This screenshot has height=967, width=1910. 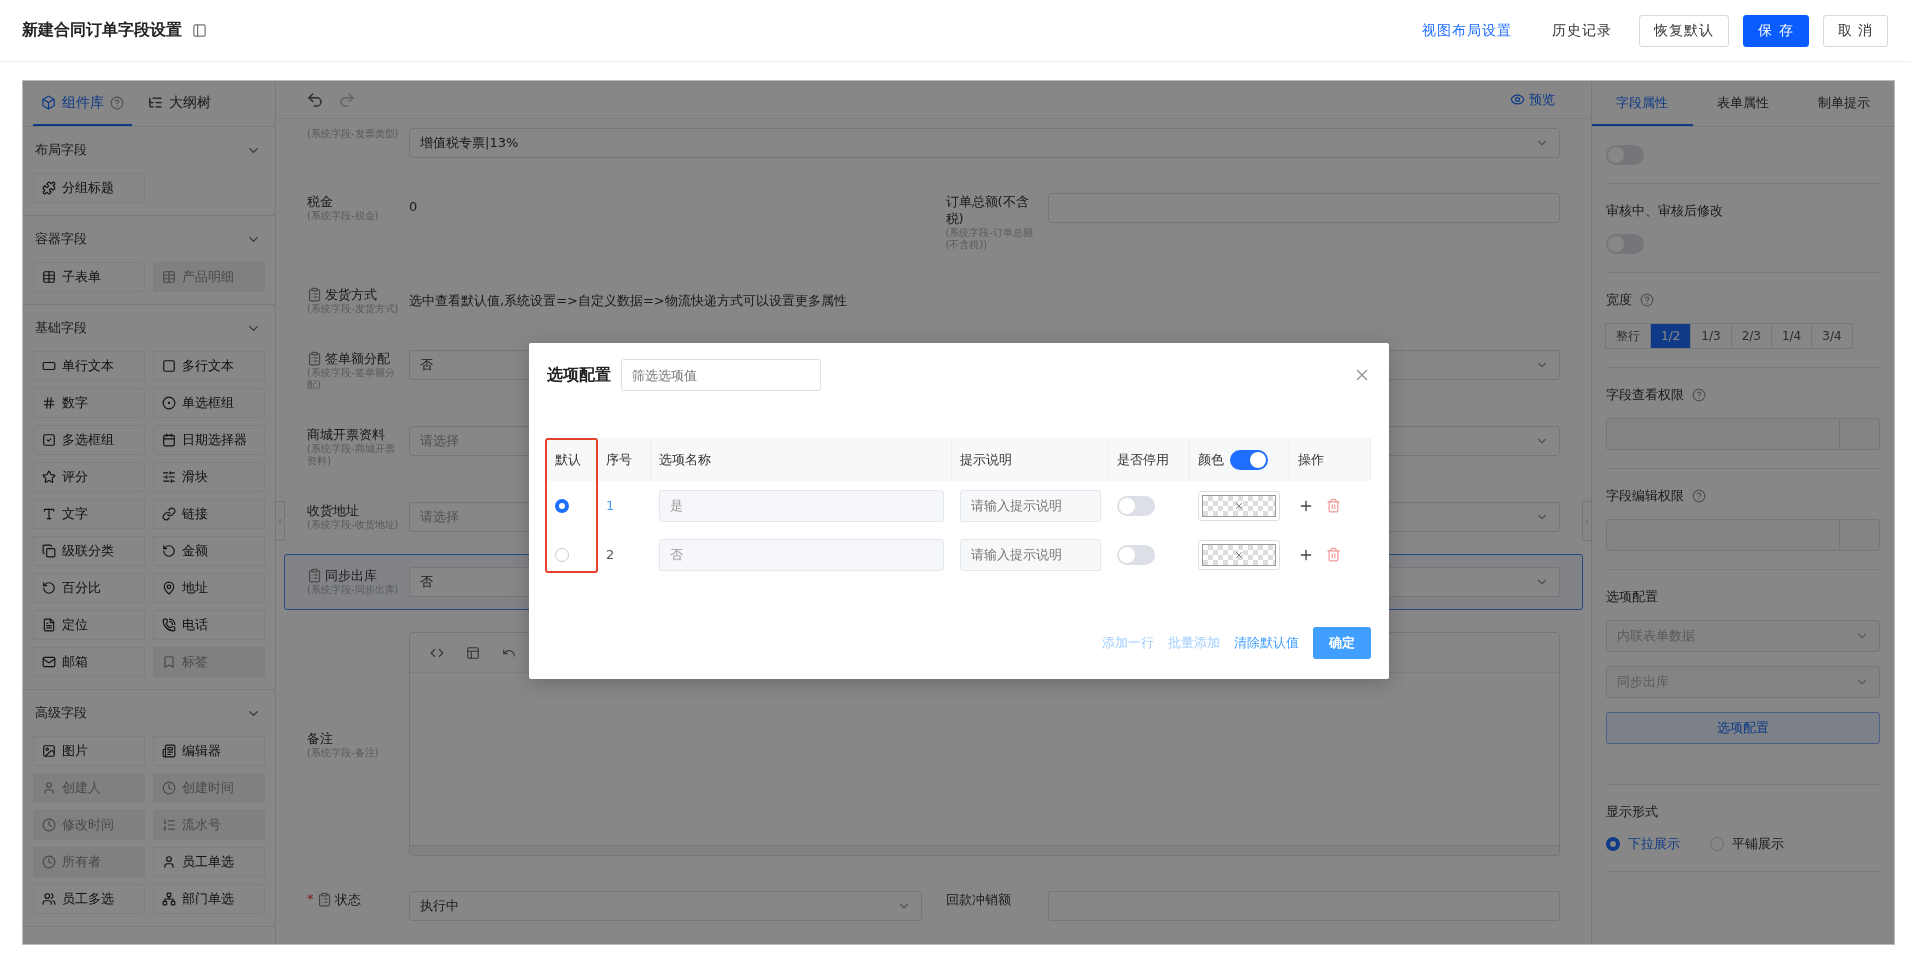 I want to click on select-value: 增值税专票|13%, so click(x=469, y=143).